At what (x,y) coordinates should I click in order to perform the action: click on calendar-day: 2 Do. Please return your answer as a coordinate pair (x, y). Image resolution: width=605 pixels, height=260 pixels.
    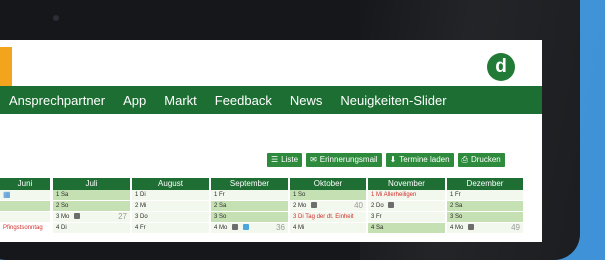
    Looking at the image, I should click on (406, 206).